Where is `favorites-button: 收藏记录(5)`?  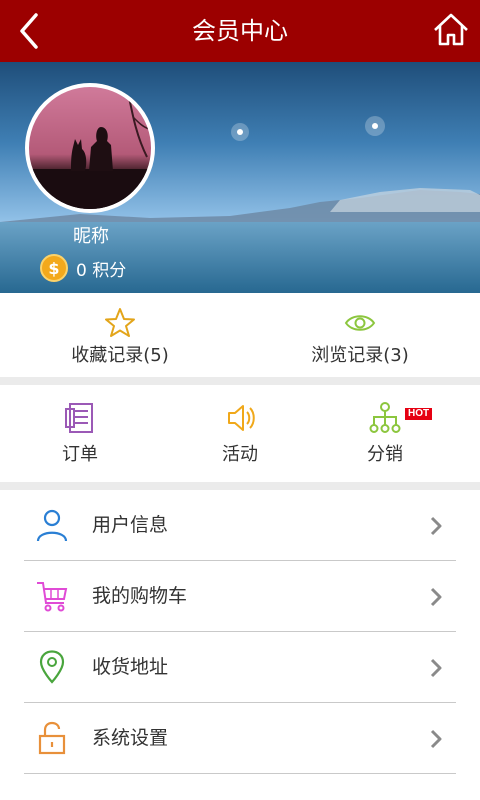 favorites-button: 收藏记录(5) is located at coordinates (120, 335).